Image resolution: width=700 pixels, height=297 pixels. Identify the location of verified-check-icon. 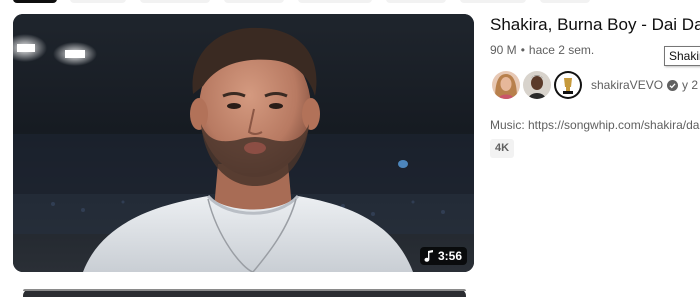
(673, 85).